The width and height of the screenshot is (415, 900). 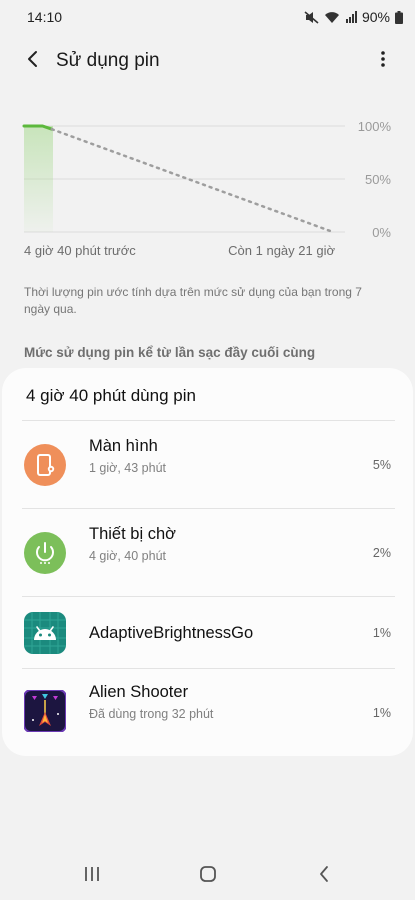 What do you see at coordinates (139, 692) in the screenshot?
I see `app-name: Alien Shooter` at bounding box center [139, 692].